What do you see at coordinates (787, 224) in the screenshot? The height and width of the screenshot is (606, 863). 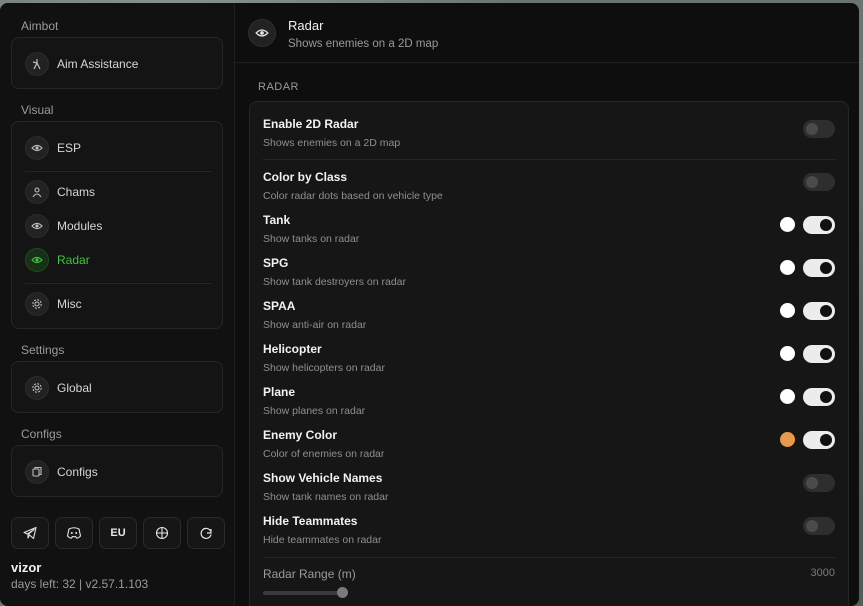 I see `tank-color-swatch` at bounding box center [787, 224].